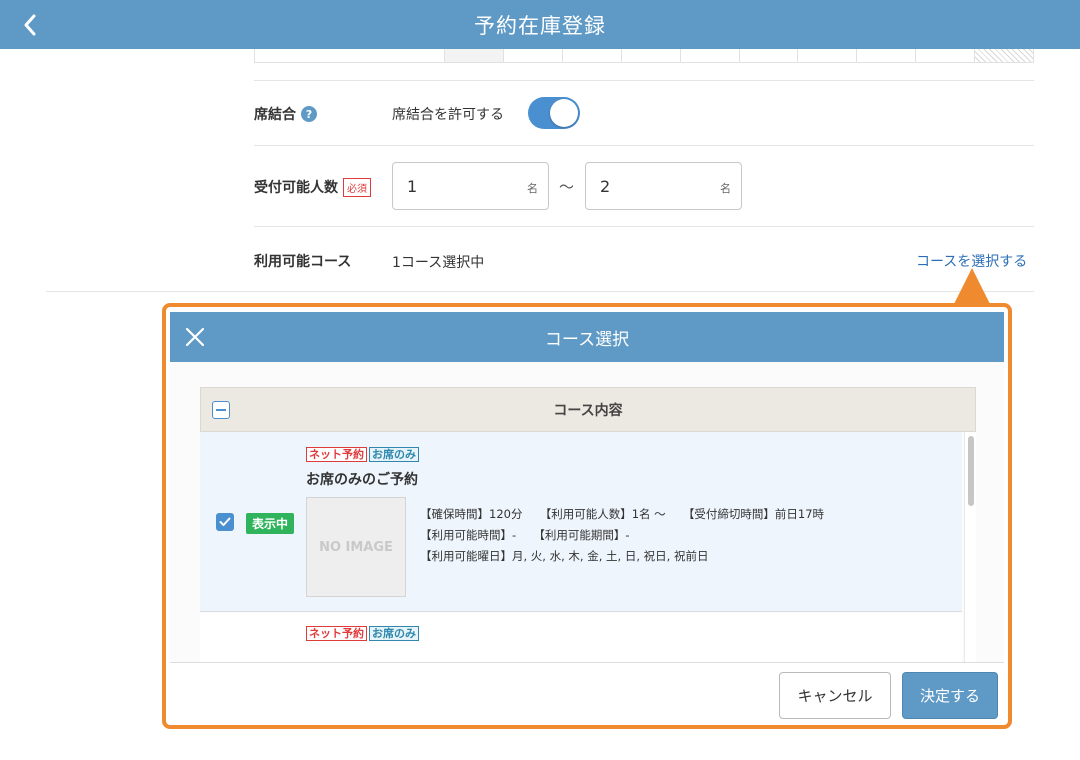 The height and width of the screenshot is (760, 1080). I want to click on capacity-label: 受付可能人数 必須, so click(312, 187).